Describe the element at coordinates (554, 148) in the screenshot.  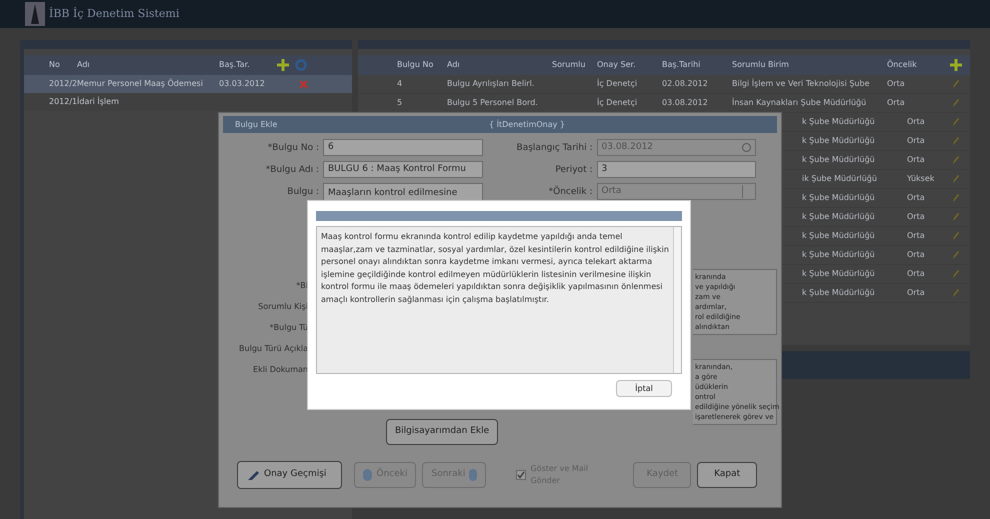
I see `field-label: Başlangıç Tarihi :` at that location.